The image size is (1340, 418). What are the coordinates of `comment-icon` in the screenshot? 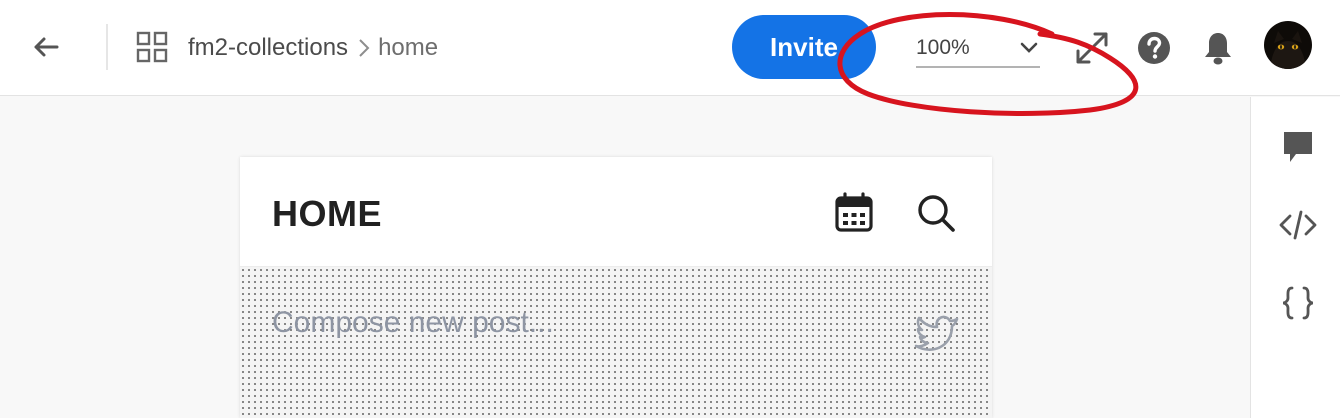 It's located at (1298, 147).